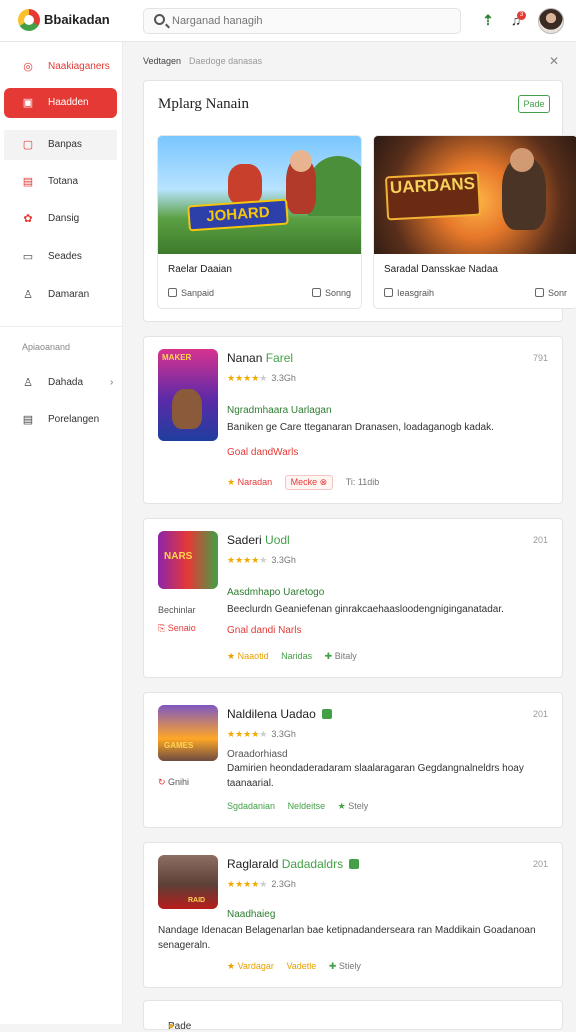 The image size is (576, 1032). Describe the element at coordinates (60, 145) in the screenshot. I see `sidebar-item-banpas: ▢ Banpas` at that location.